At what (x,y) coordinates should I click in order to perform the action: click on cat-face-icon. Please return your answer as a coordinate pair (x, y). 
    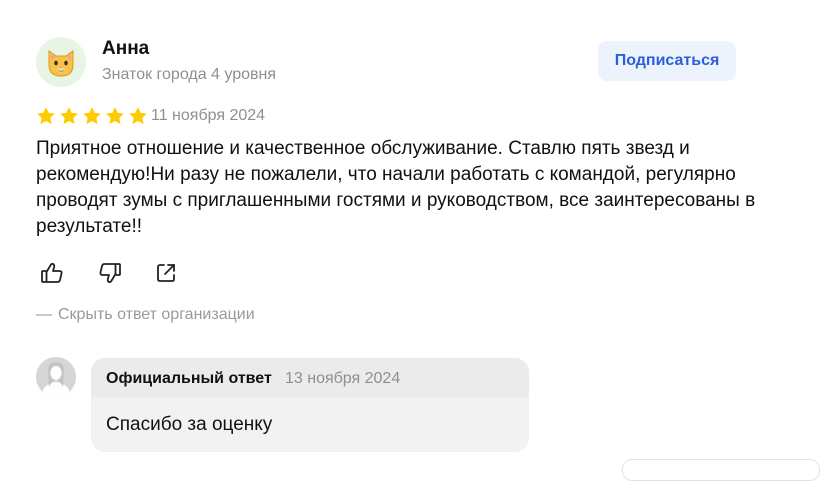
    Looking at the image, I should click on (61, 63).